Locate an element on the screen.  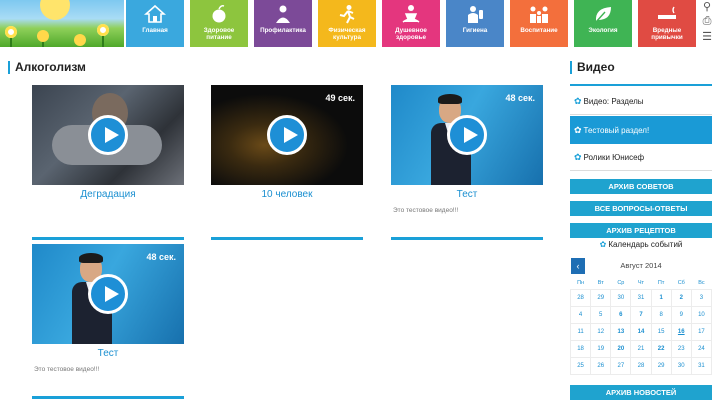
nav-tile-0: Главная is located at coordinates (155, 23).